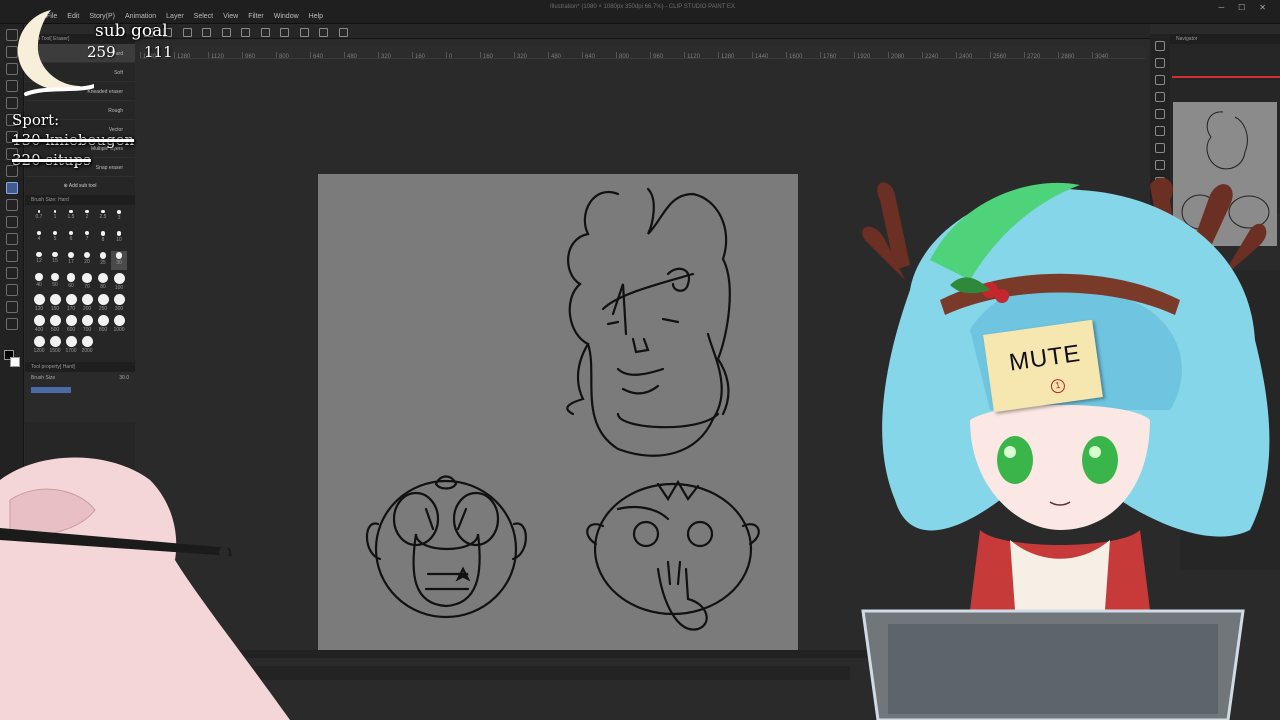 This screenshot has height=720, width=1280. Describe the element at coordinates (71, 330) in the screenshot. I see `brush-size-label: 600` at that location.